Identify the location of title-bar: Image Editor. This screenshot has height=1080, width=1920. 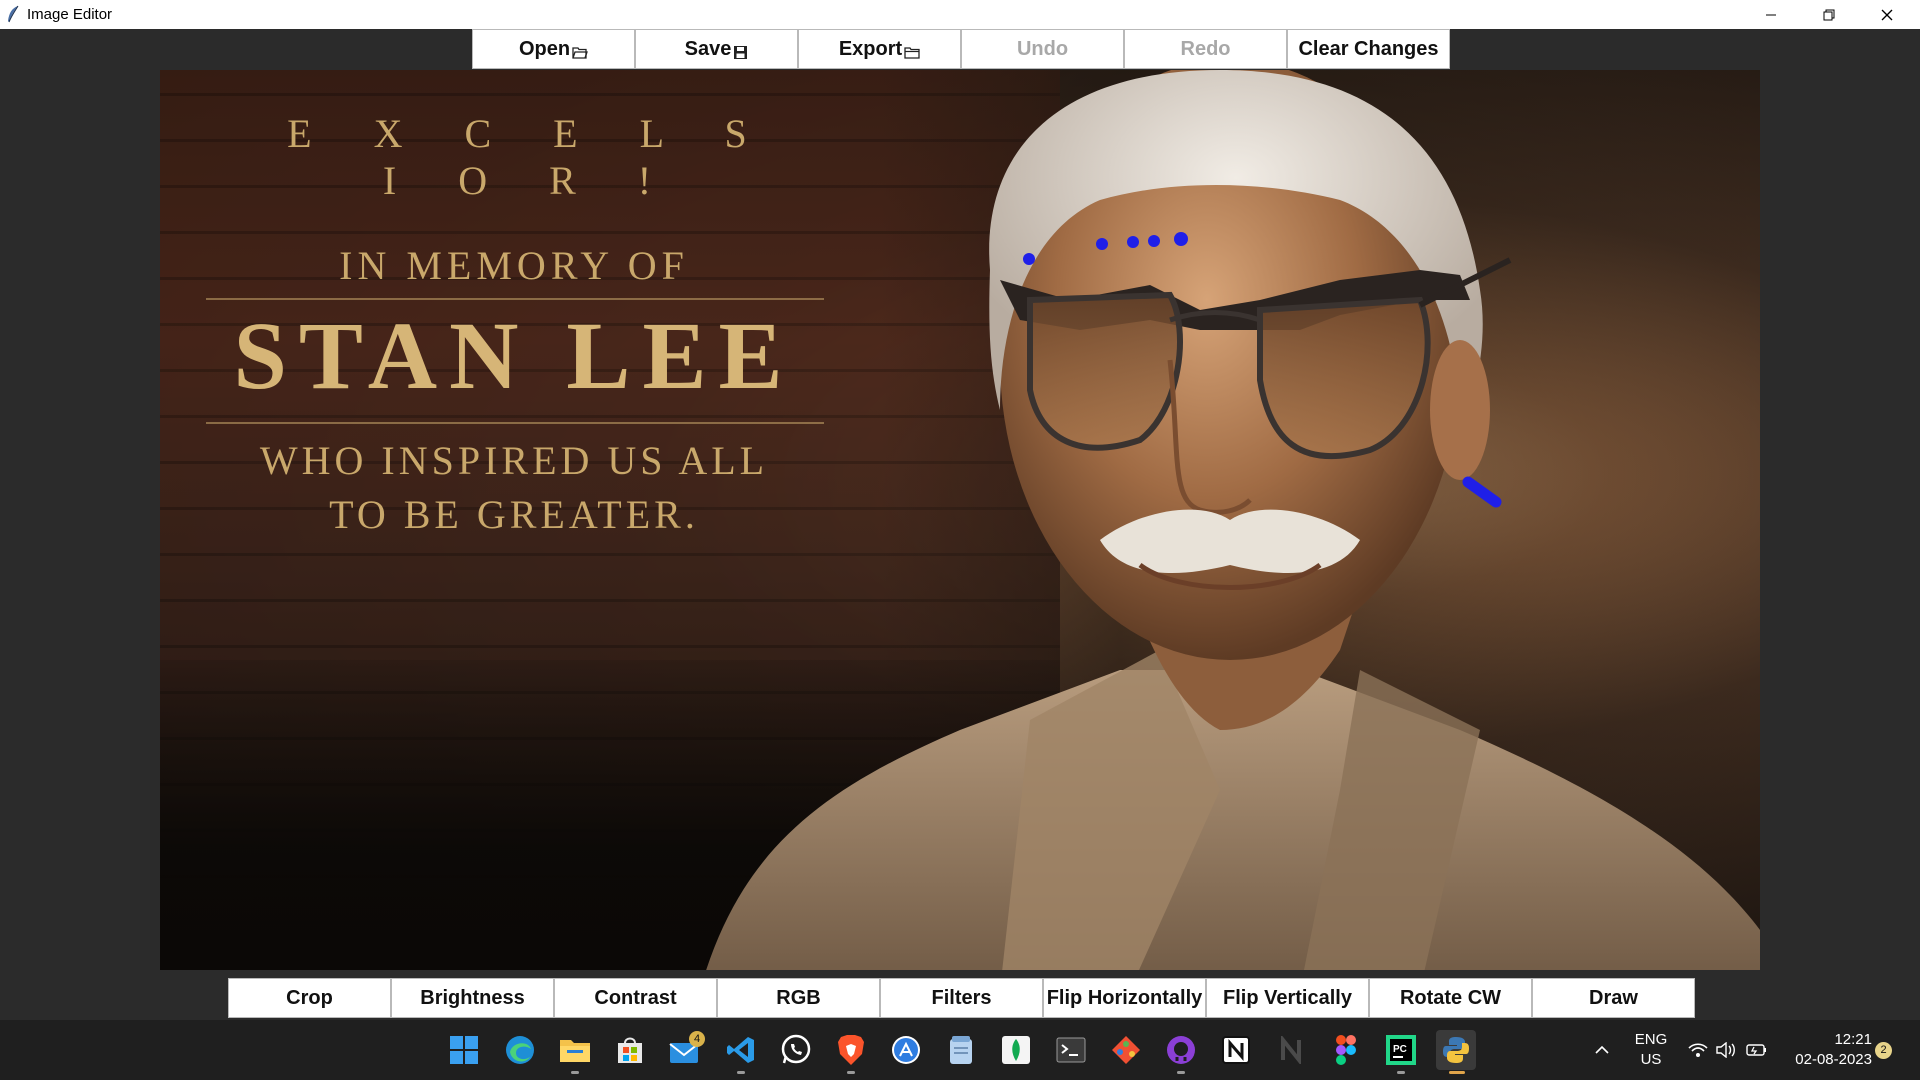
(960, 14).